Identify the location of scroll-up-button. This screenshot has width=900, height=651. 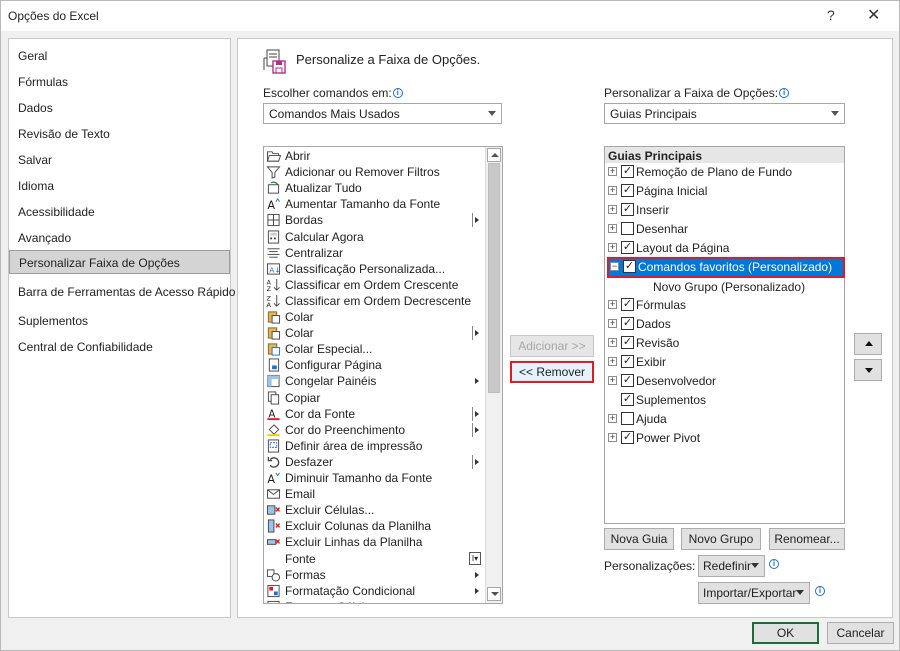
(494, 155).